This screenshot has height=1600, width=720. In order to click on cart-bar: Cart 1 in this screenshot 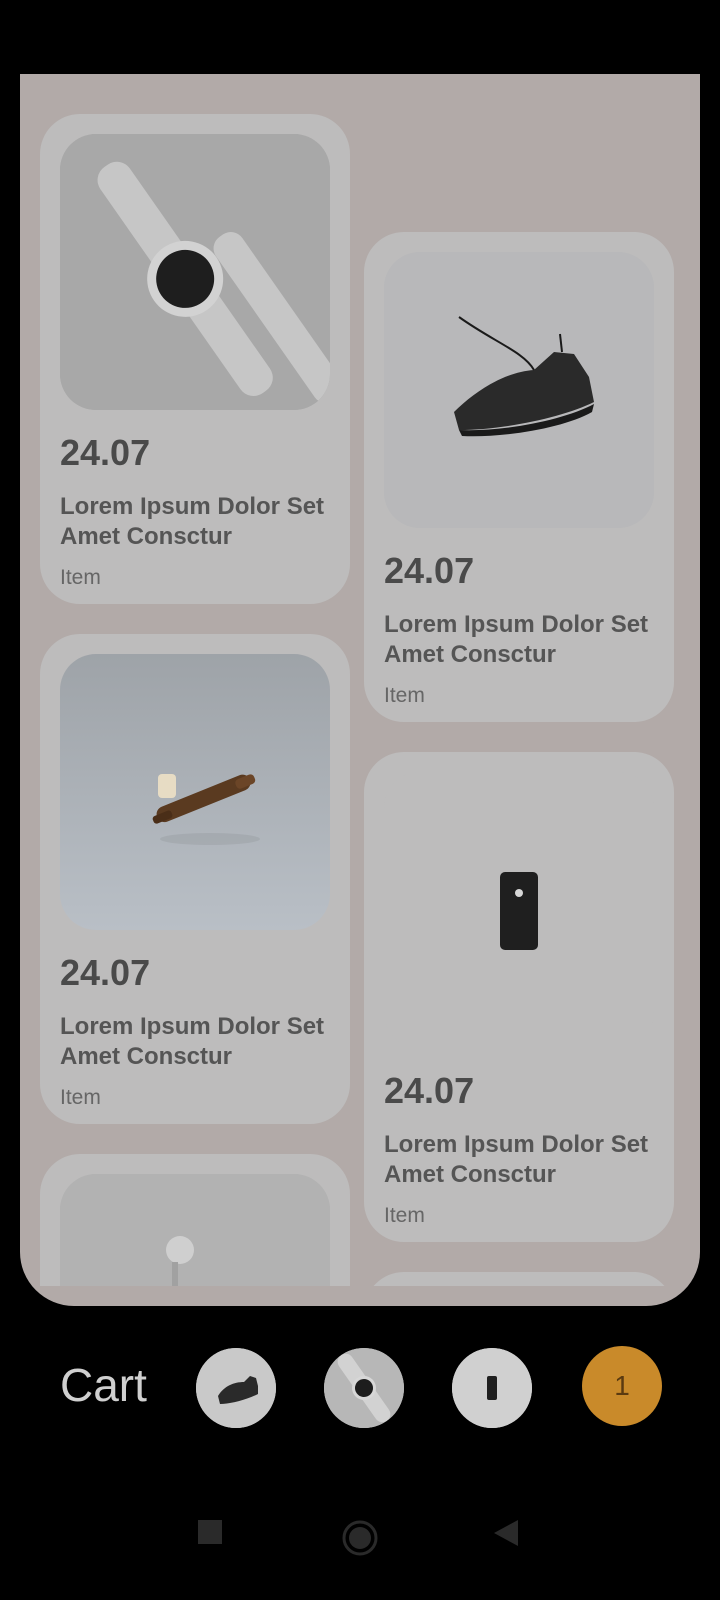, I will do `click(360, 1390)`.